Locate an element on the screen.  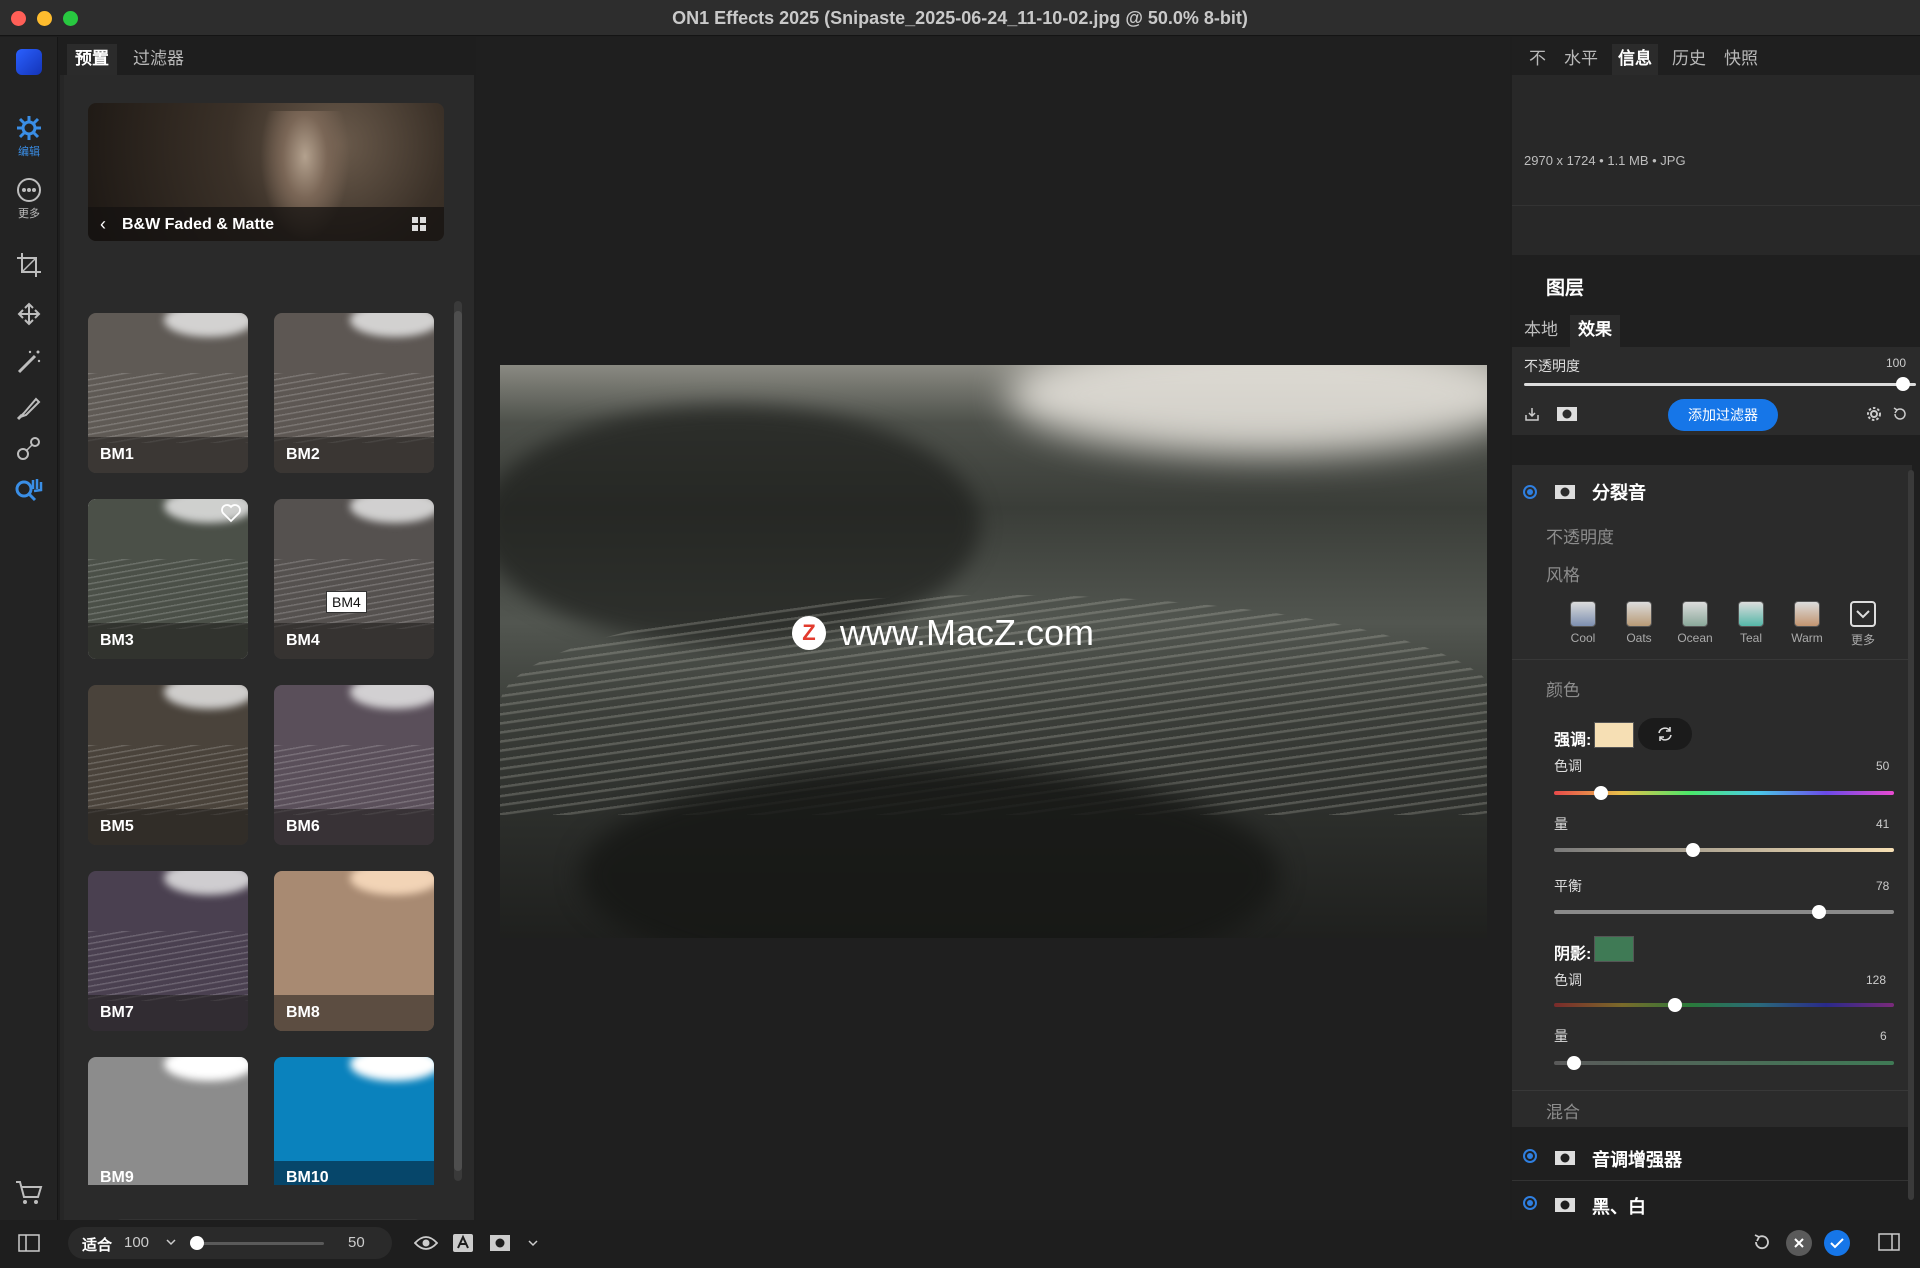
shadow-color-swatch is located at coordinates (1614, 949).